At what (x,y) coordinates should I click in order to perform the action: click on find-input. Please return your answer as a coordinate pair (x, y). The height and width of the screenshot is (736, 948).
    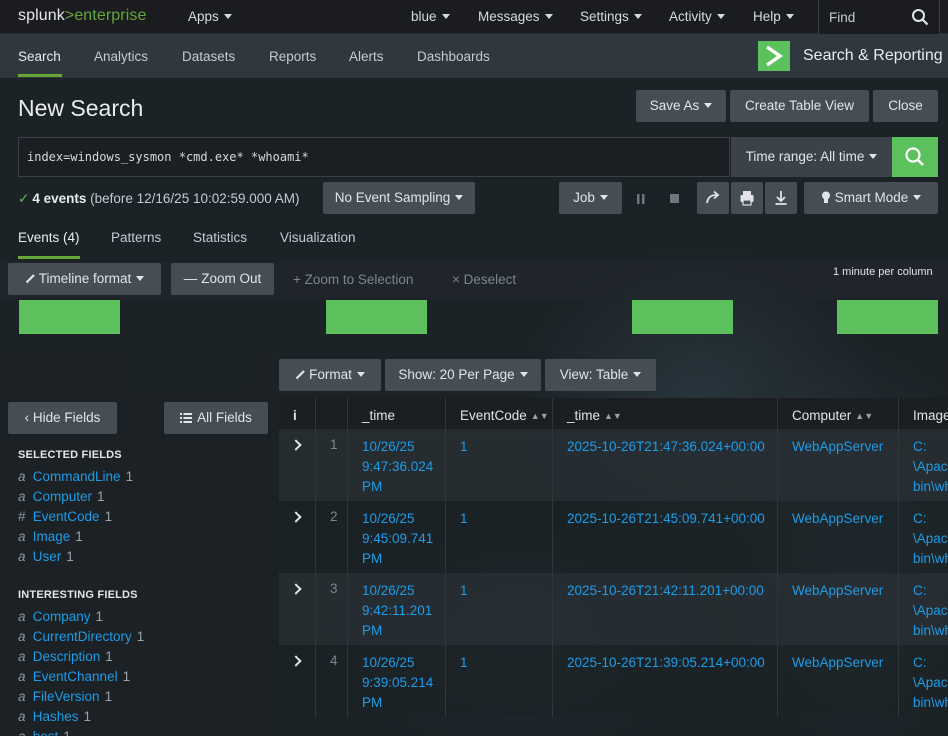
    Looking at the image, I should click on (869, 17).